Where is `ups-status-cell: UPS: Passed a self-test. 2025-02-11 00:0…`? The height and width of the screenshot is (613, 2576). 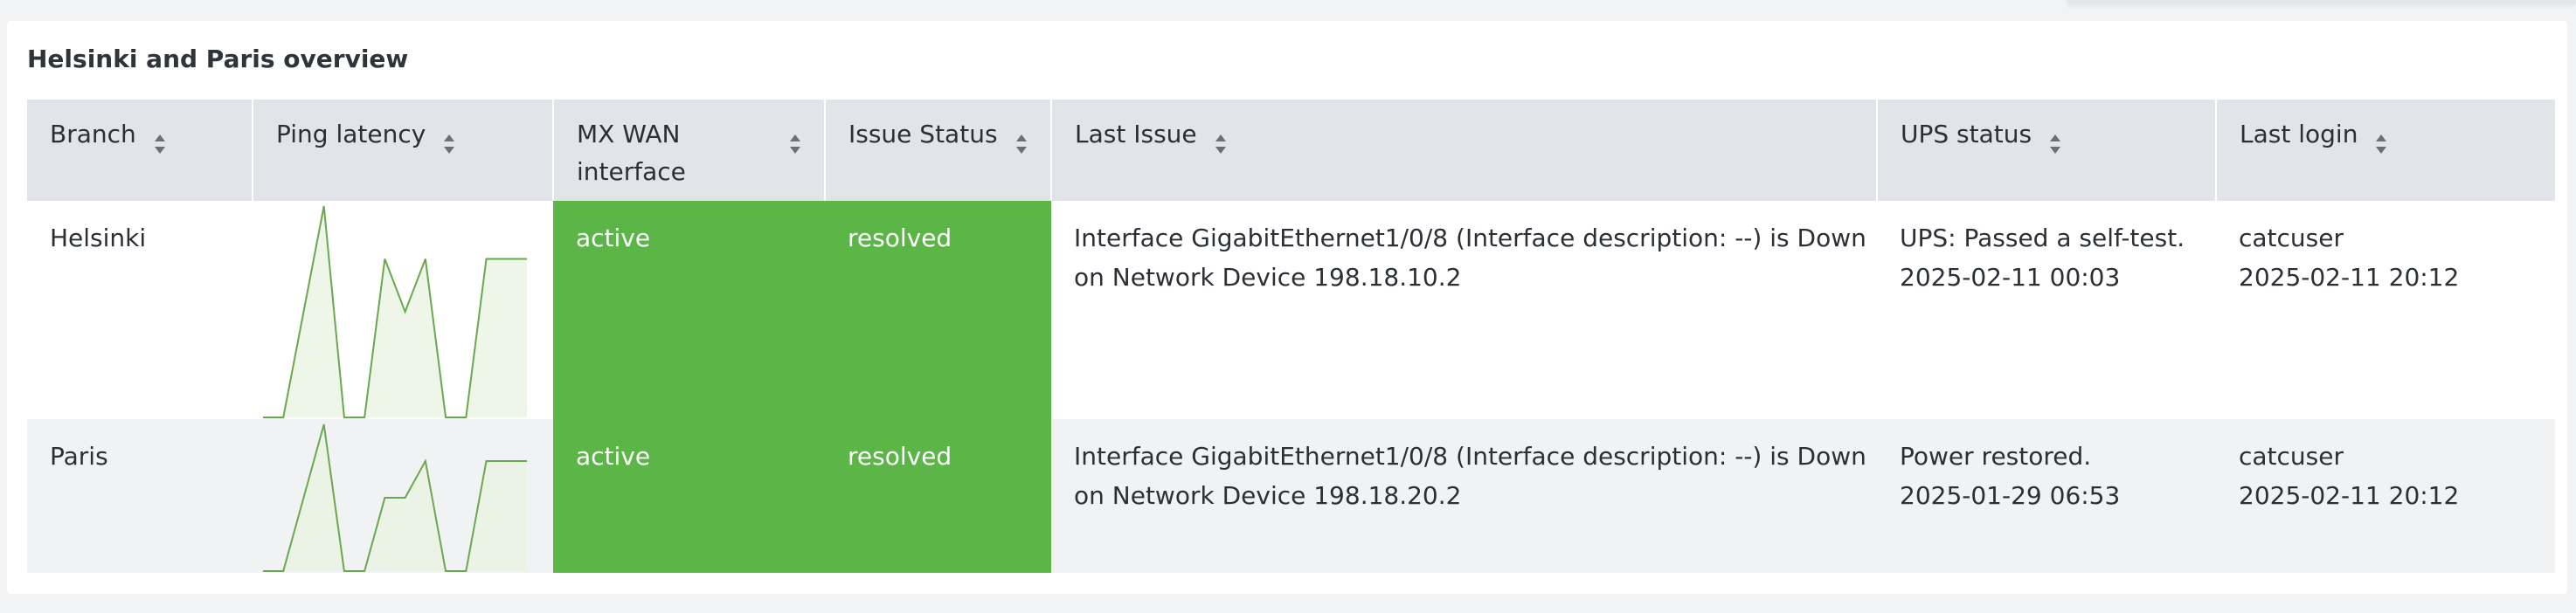
ups-status-cell: UPS: Passed a self-test. 2025-02-11 00:0… is located at coordinates (2046, 310).